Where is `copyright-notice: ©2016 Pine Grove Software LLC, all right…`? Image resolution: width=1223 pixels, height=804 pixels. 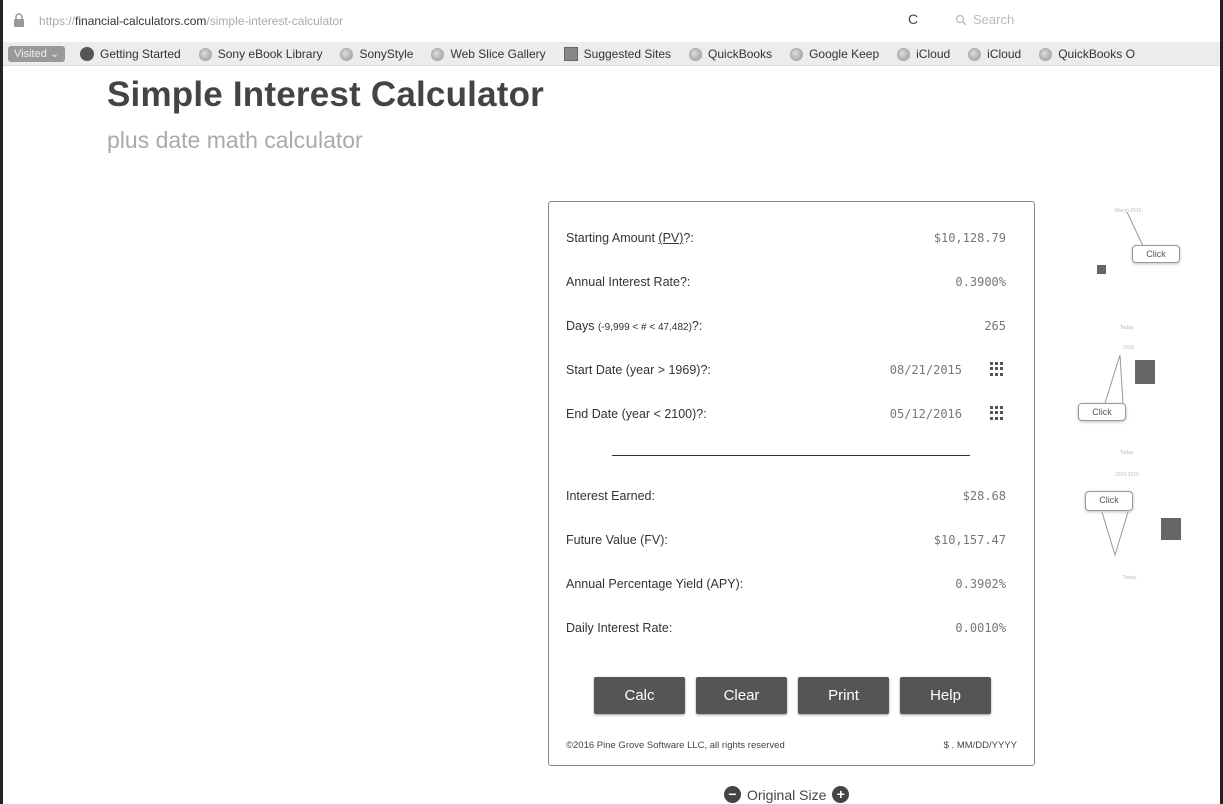
copyright-notice: ©2016 Pine Grove Software LLC, all right… is located at coordinates (675, 745).